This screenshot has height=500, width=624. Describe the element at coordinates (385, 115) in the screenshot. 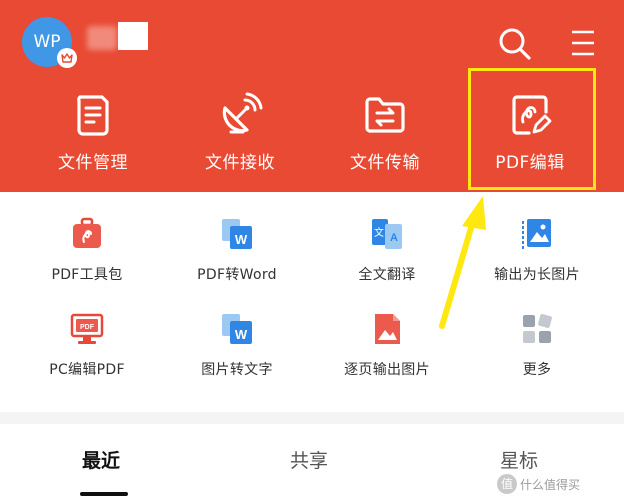

I see `folder-transfer-icon` at that location.